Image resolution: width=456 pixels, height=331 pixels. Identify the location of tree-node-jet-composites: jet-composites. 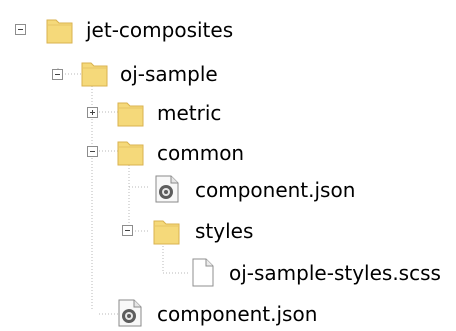
(125, 29).